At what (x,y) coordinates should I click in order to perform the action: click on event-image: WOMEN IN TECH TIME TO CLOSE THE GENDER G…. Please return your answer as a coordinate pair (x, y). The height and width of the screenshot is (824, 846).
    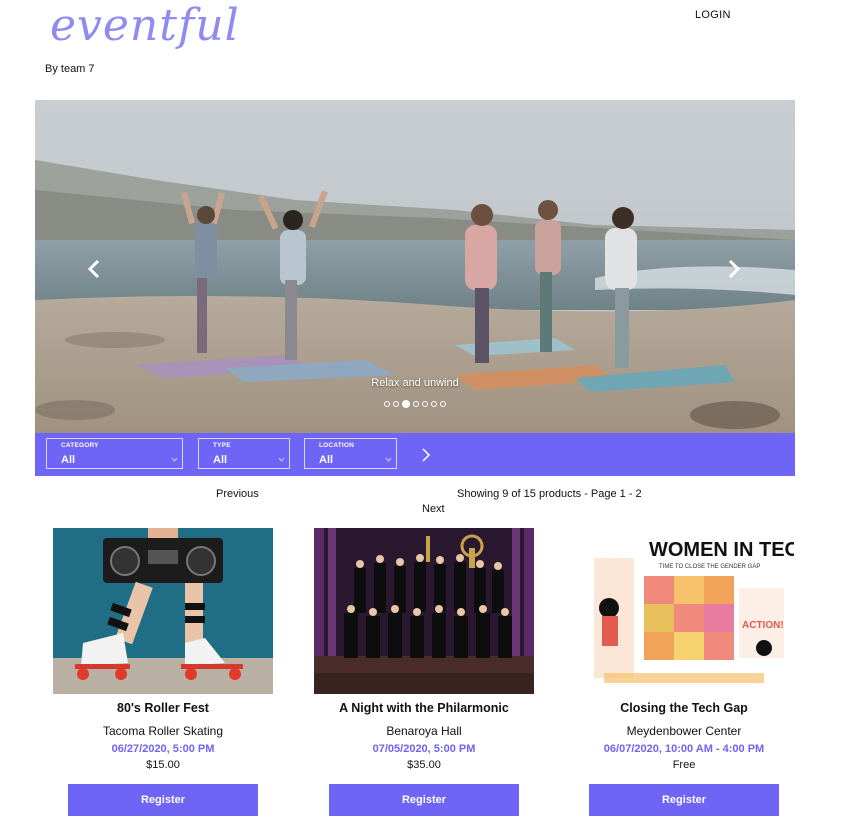
    Looking at the image, I should click on (684, 611).